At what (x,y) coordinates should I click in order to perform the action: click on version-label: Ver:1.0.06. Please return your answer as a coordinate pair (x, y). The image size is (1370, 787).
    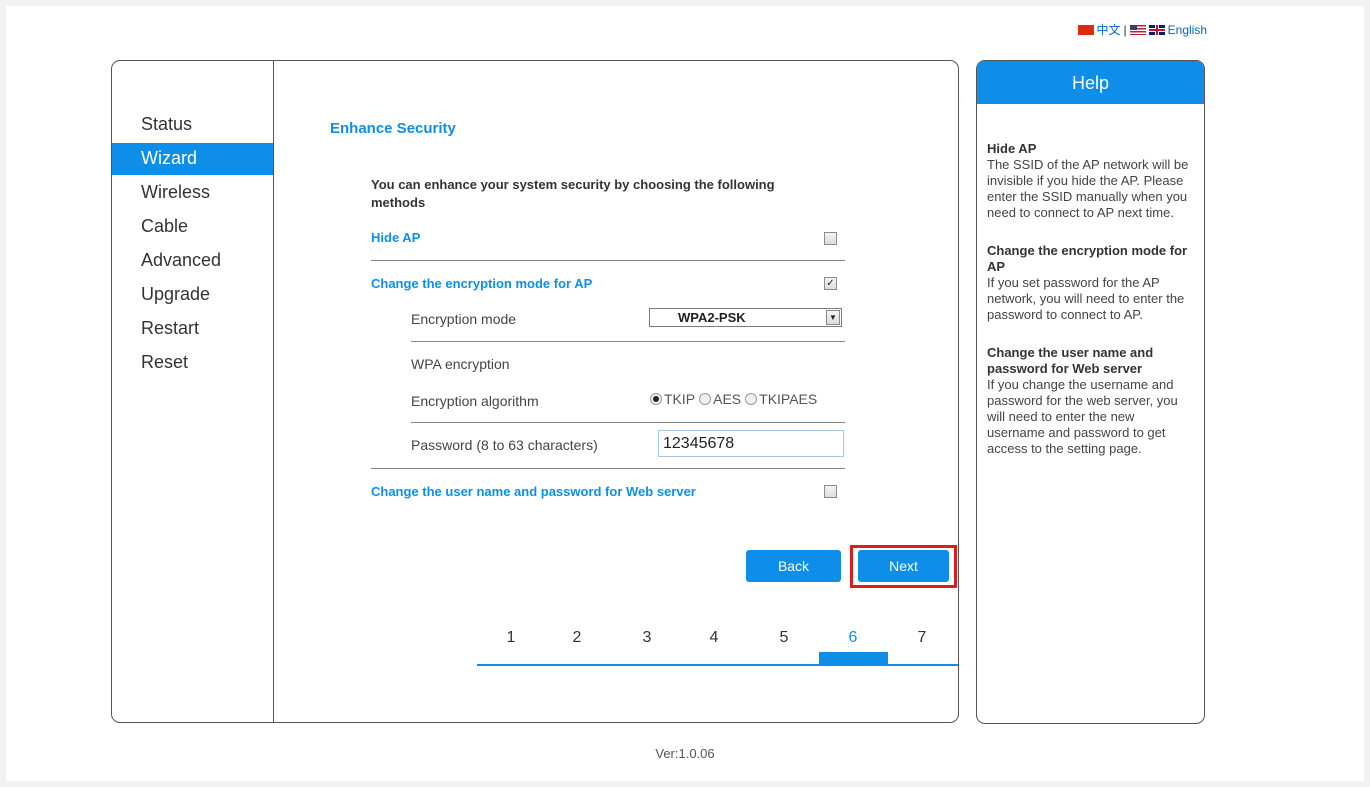
    Looking at the image, I should click on (685, 753).